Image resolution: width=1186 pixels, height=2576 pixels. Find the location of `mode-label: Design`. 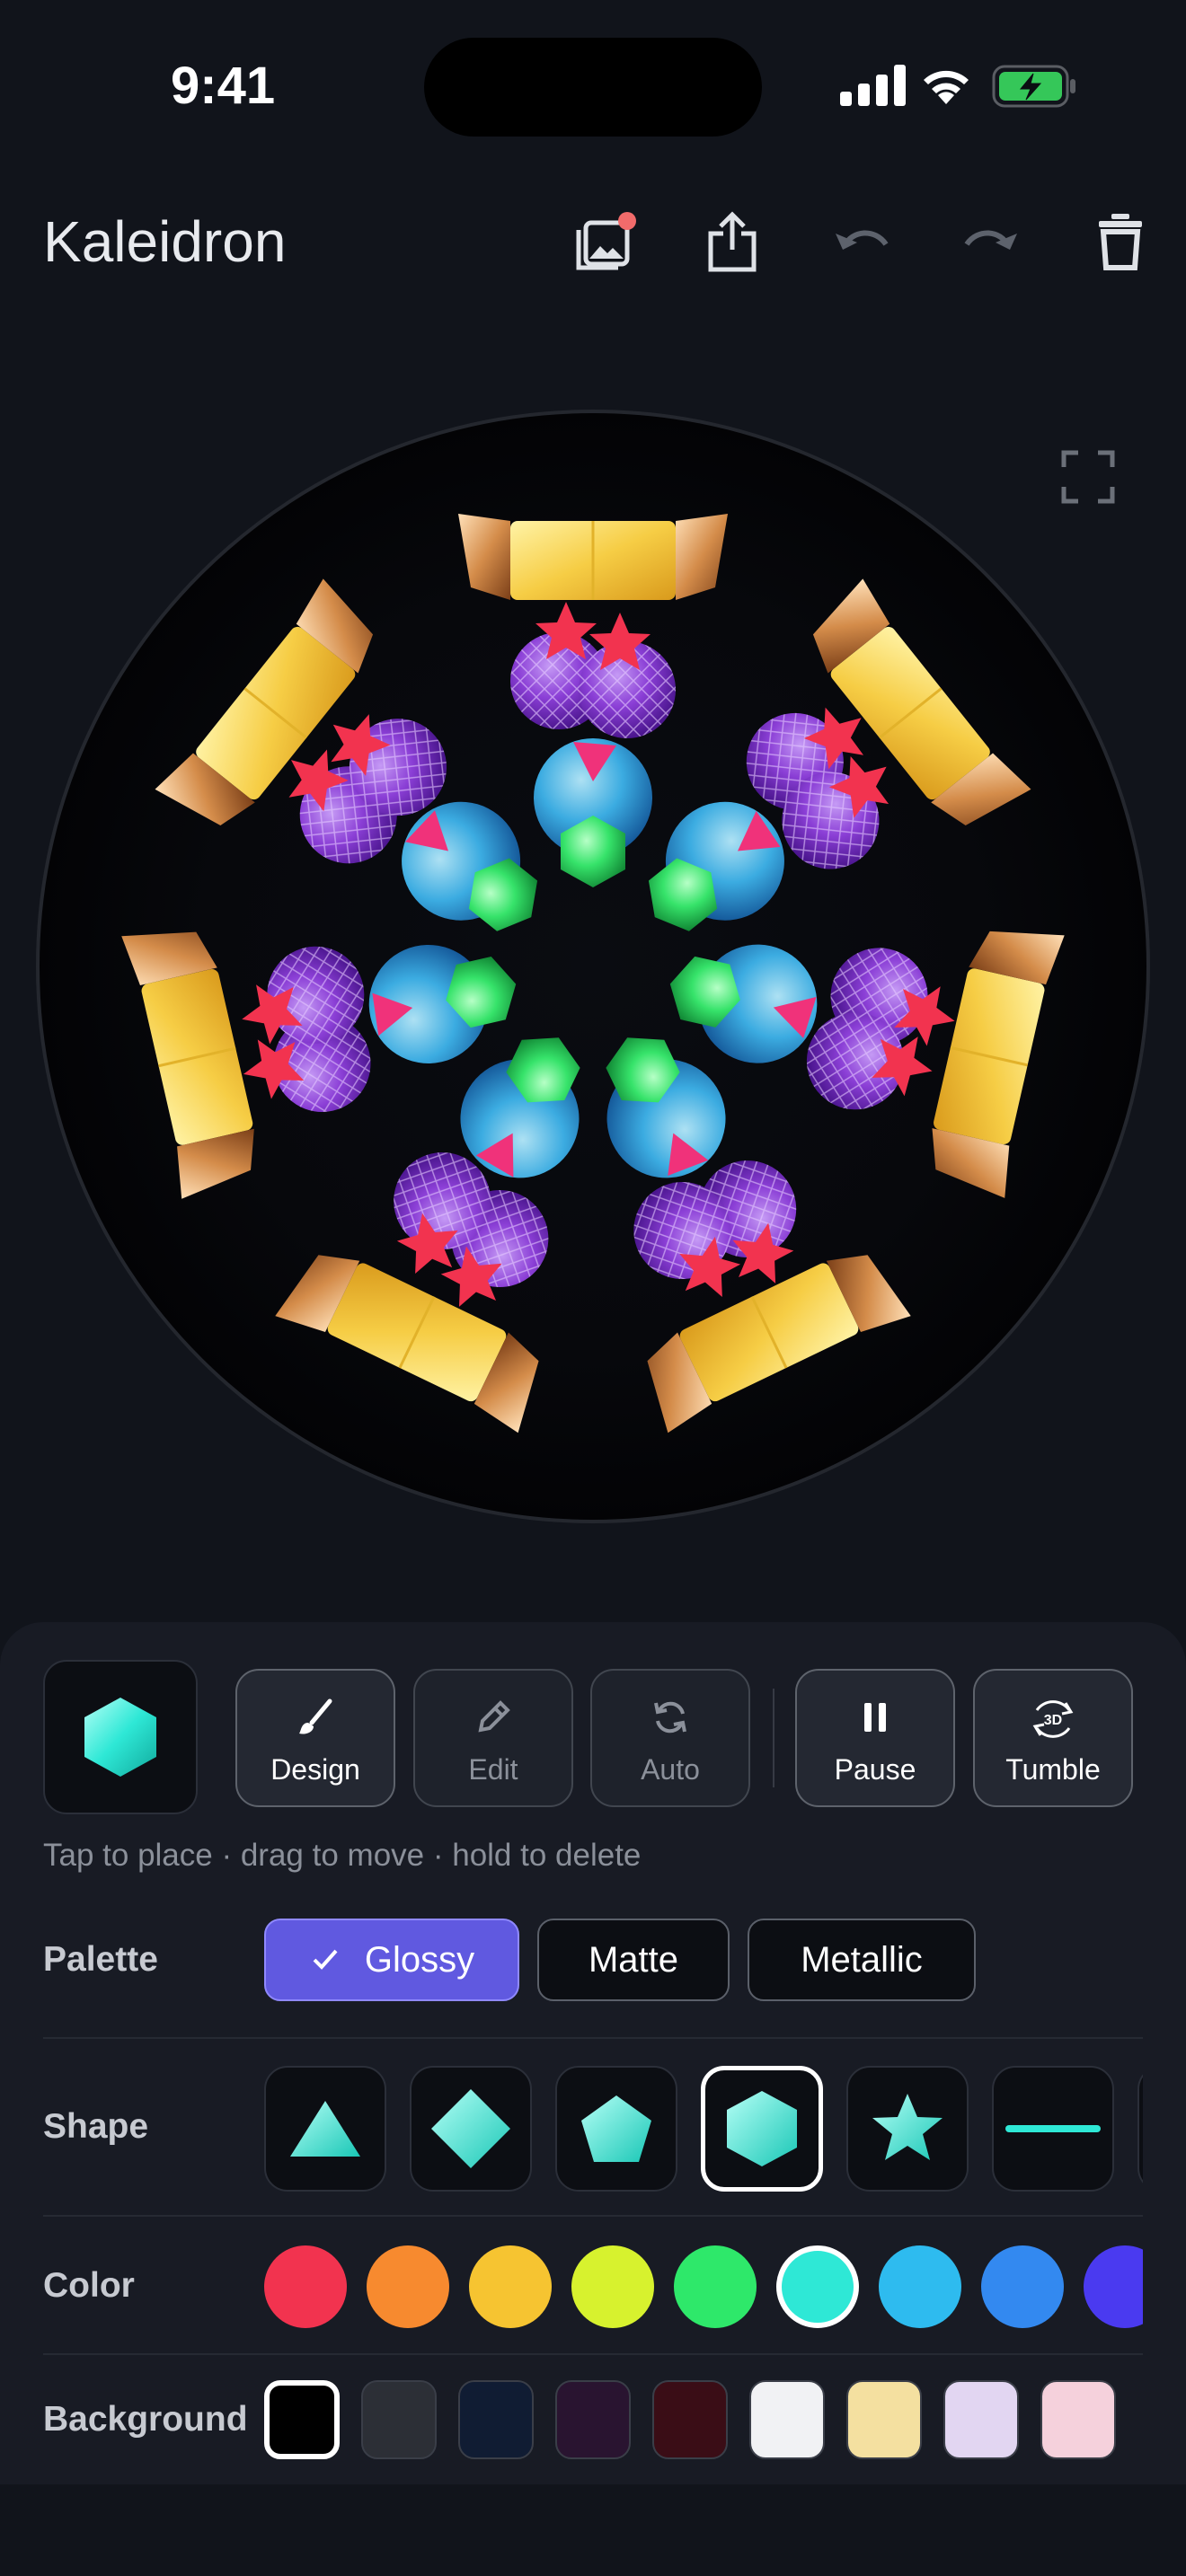

mode-label: Design is located at coordinates (315, 1769).